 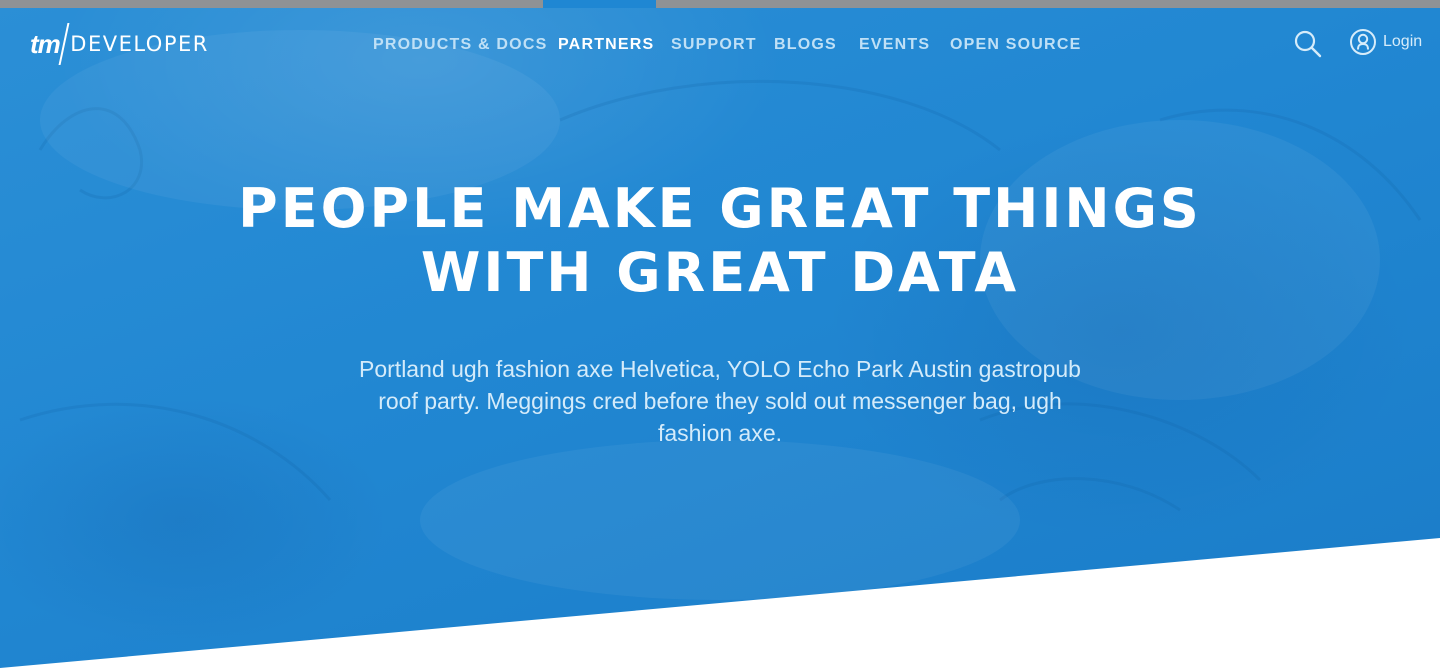 What do you see at coordinates (460, 45) in the screenshot?
I see `nav-item-products-docs: PRODUCTS & DOCS` at bounding box center [460, 45].